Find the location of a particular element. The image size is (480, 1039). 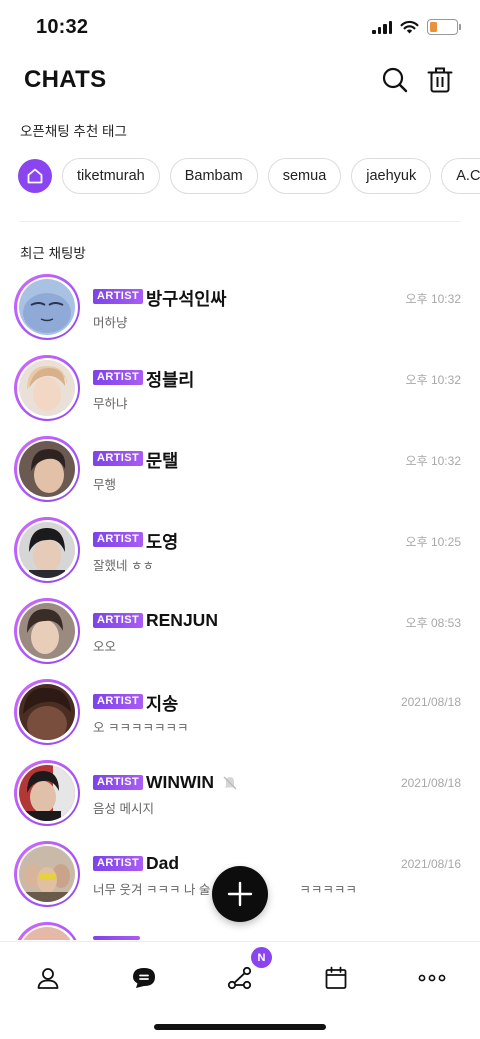

tab-calendar is located at coordinates (336, 978).